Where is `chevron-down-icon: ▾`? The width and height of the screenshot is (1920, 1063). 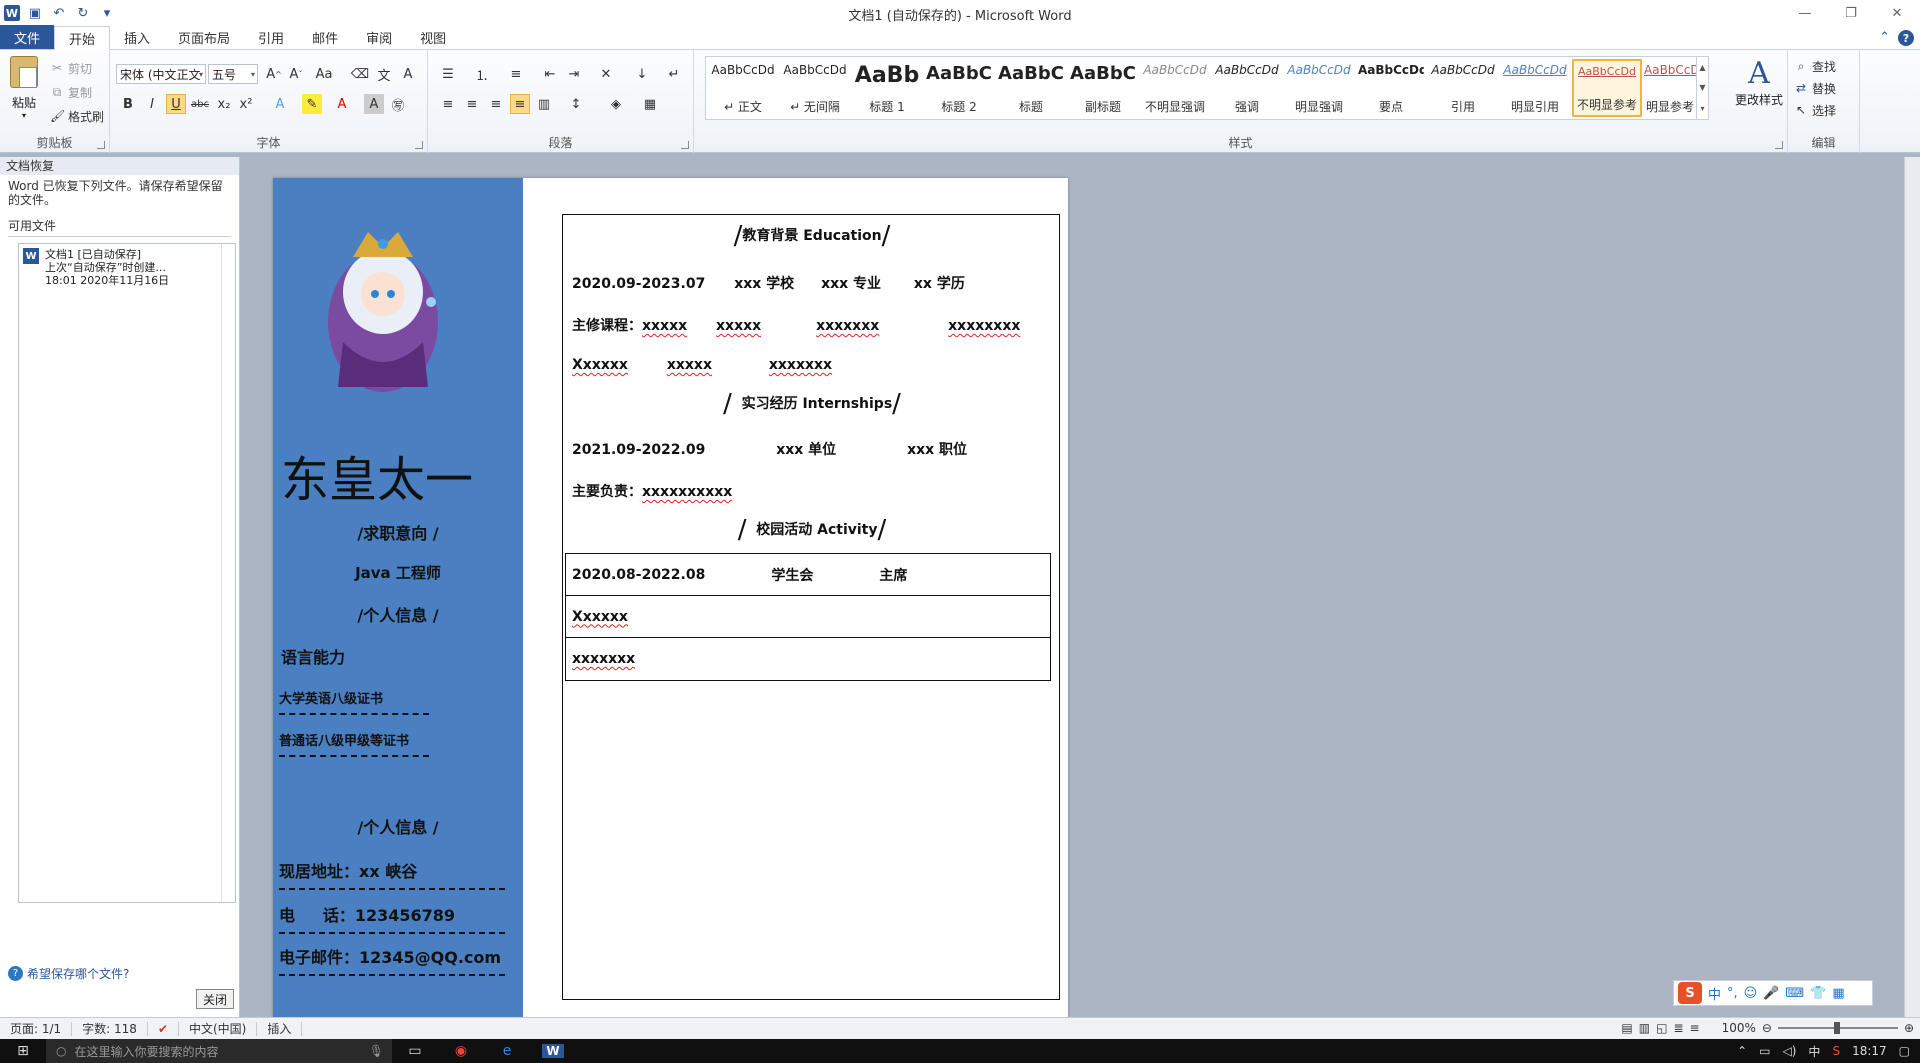
chevron-down-icon: ▾ is located at coordinates (24, 115).